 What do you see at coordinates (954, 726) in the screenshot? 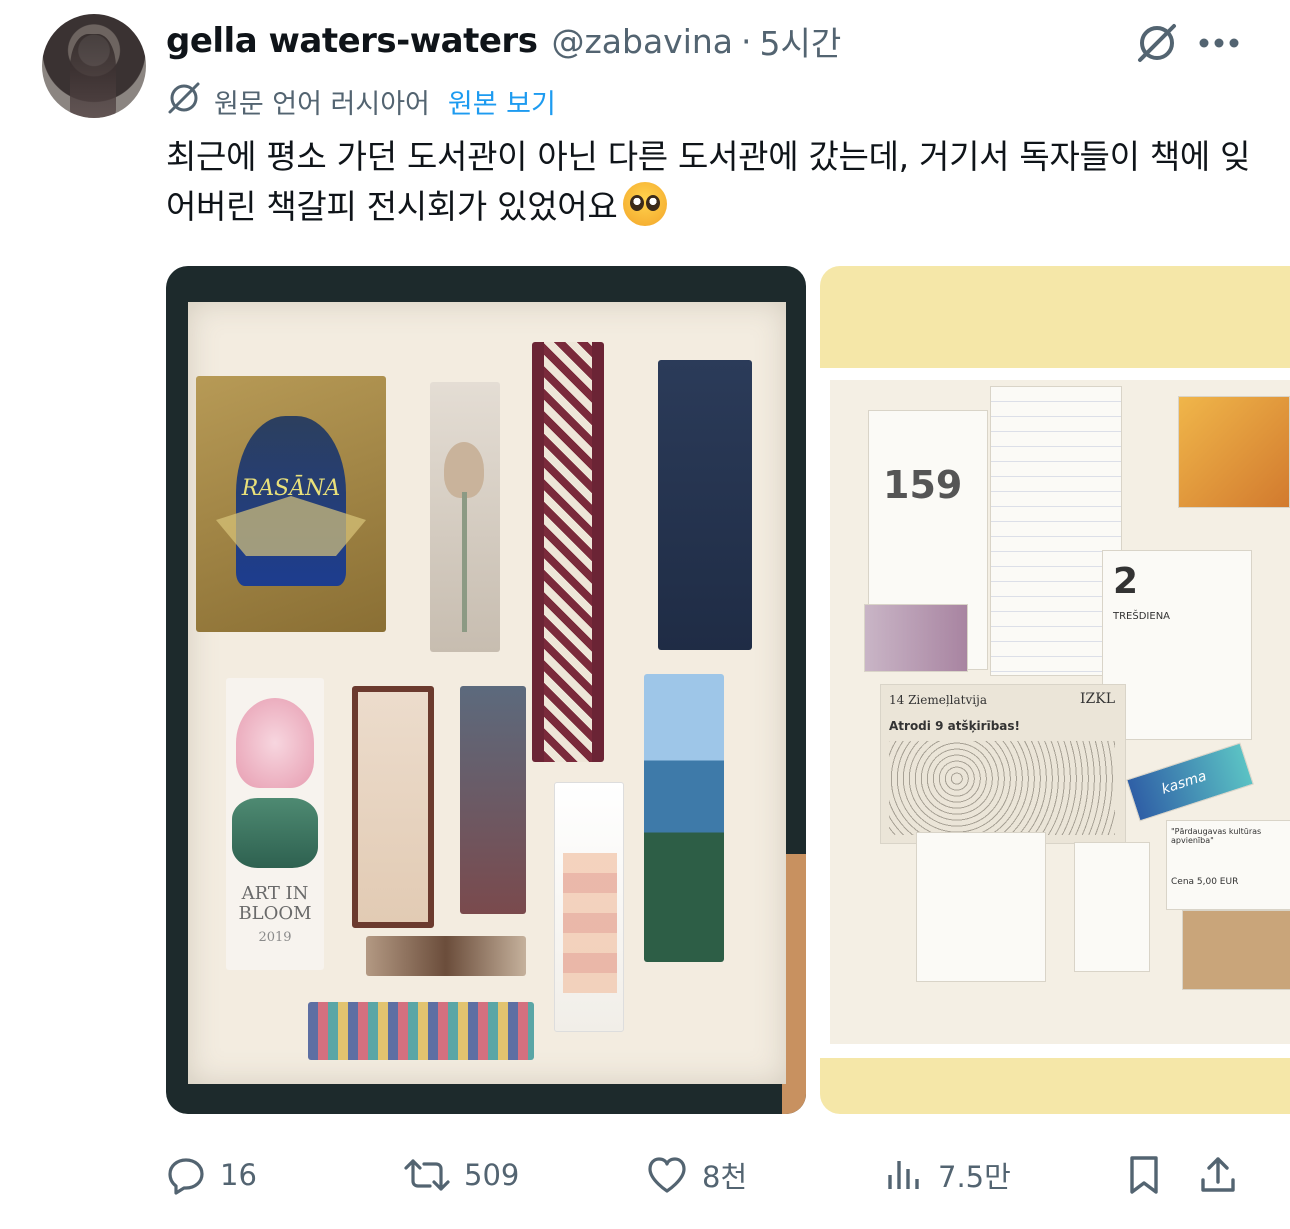
I see `newspaper-title: Atrodi 9 atšķirības!` at bounding box center [954, 726].